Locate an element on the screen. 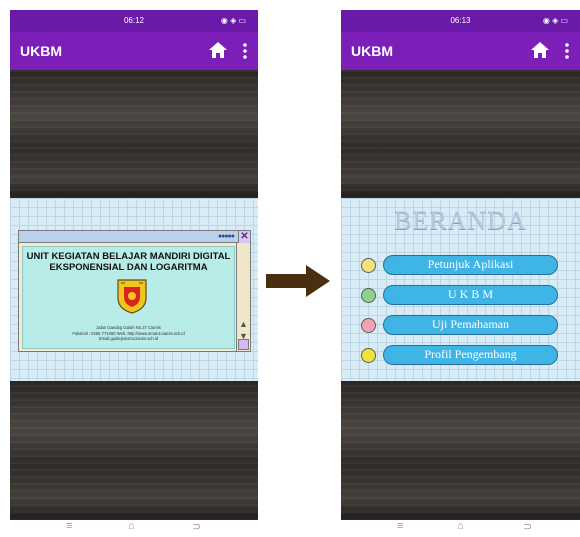 Image resolution: width=580 pixels, height=537 pixels. system-navbar-left: ≡ ⌂ ⊃ is located at coordinates (134, 528).